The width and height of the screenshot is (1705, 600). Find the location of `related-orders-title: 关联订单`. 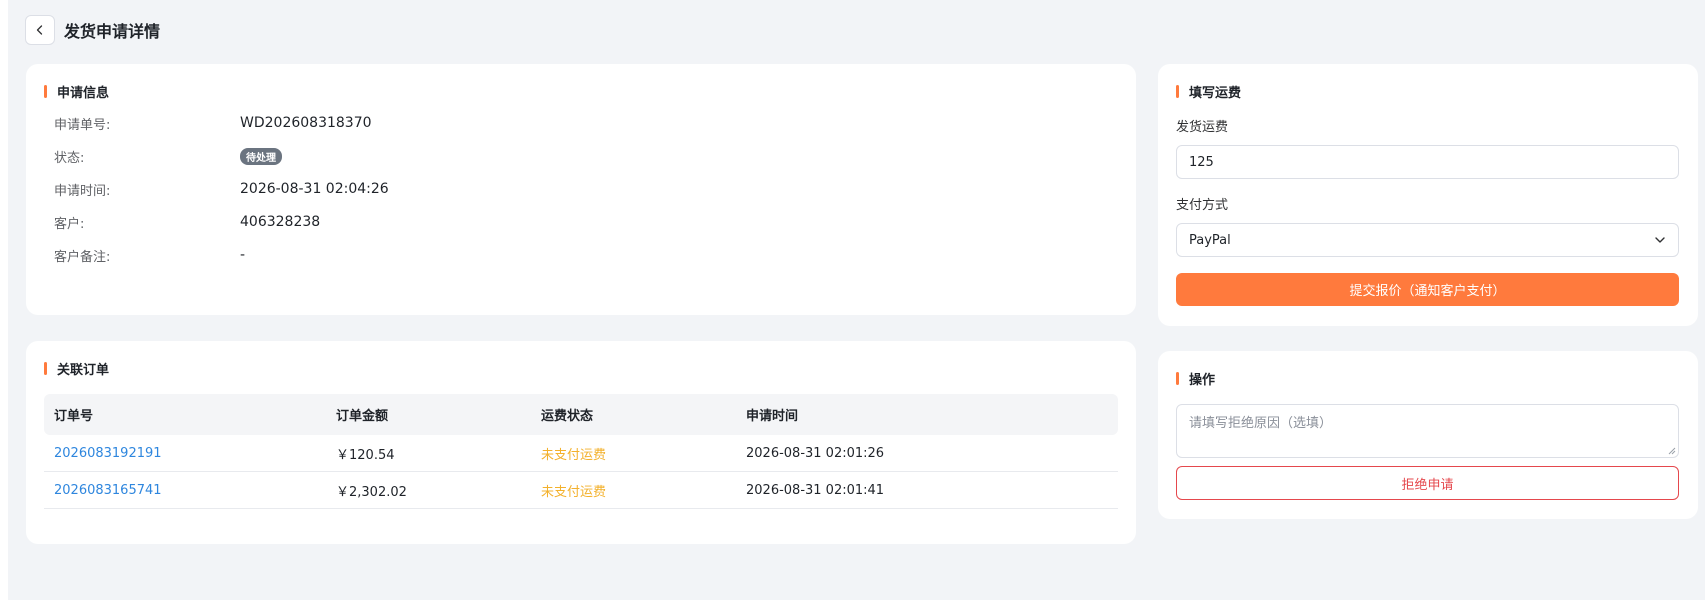

related-orders-title: 关联订单 is located at coordinates (76, 368).